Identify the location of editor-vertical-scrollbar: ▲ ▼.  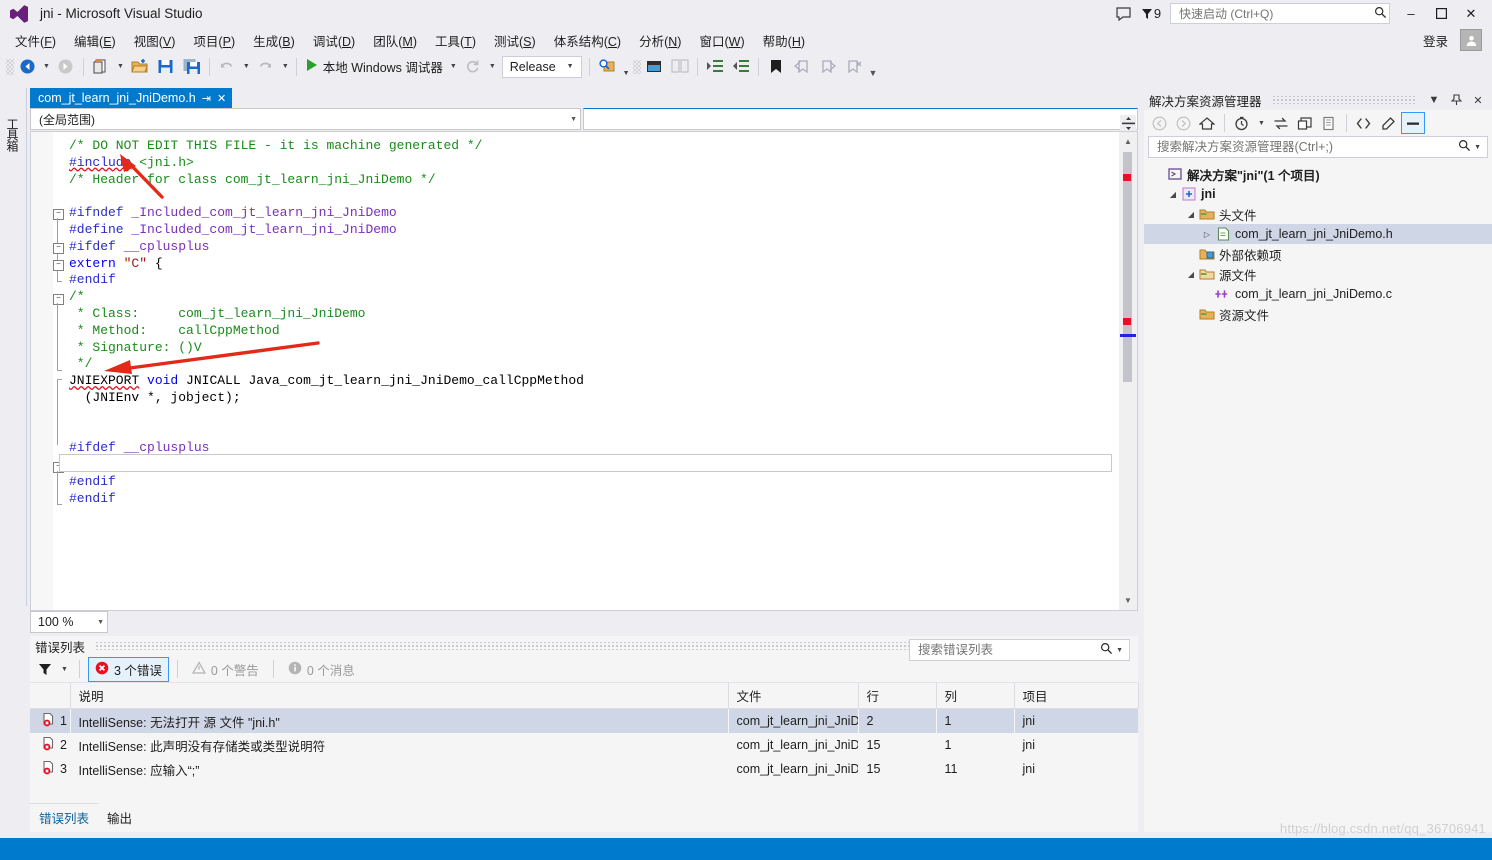
(1128, 363).